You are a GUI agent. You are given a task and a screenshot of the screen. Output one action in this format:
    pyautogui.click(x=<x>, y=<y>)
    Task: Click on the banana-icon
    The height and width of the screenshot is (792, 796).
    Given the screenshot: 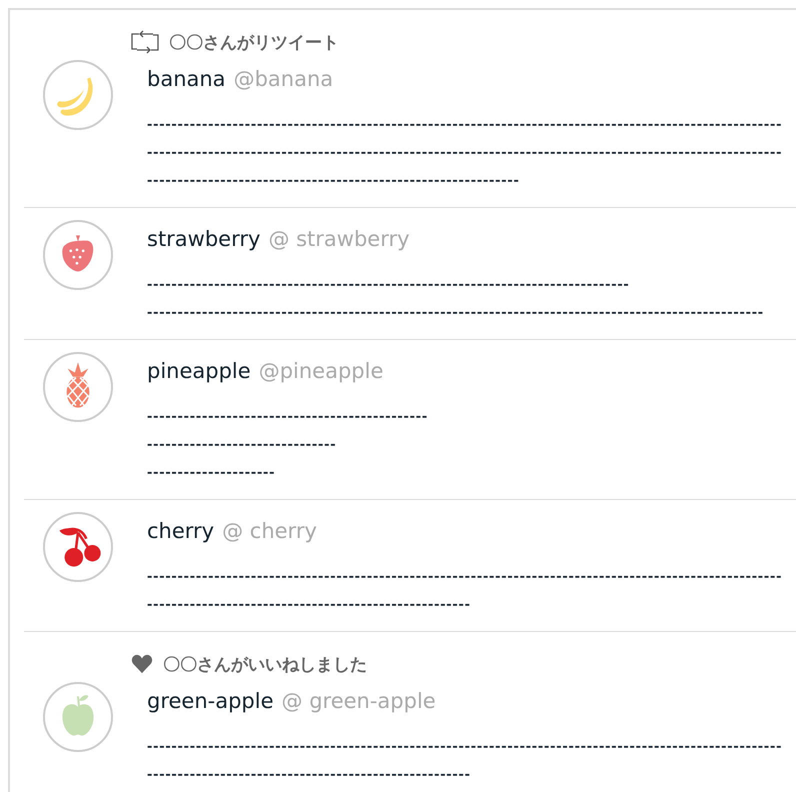 What is the action you would take?
    pyautogui.click(x=75, y=96)
    